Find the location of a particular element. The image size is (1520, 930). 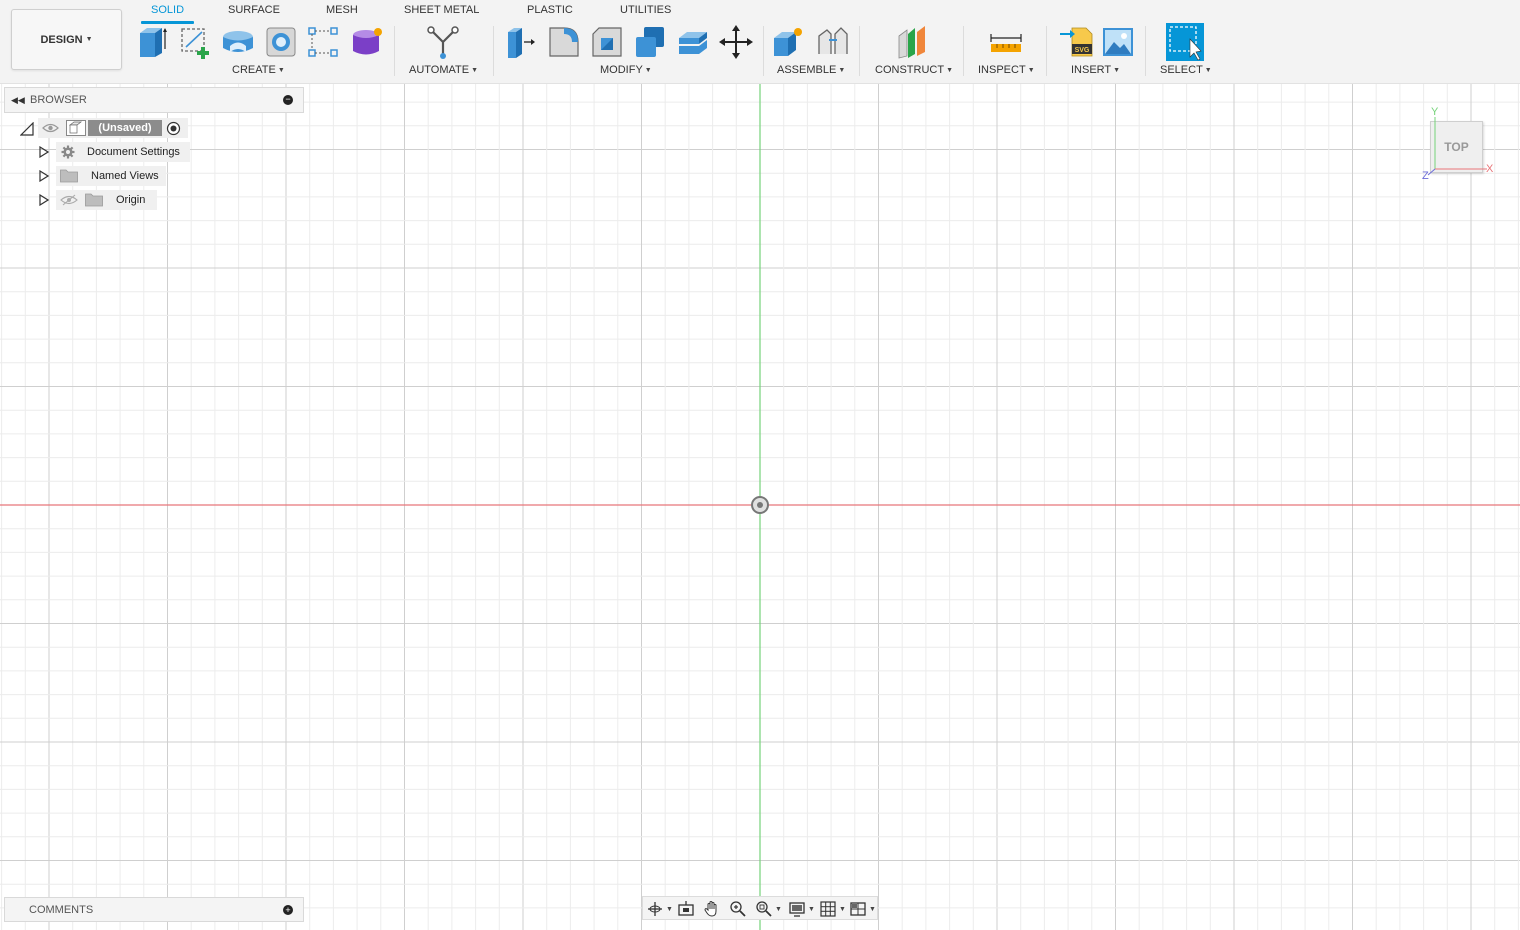

revolve-button is located at coordinates (281, 42).